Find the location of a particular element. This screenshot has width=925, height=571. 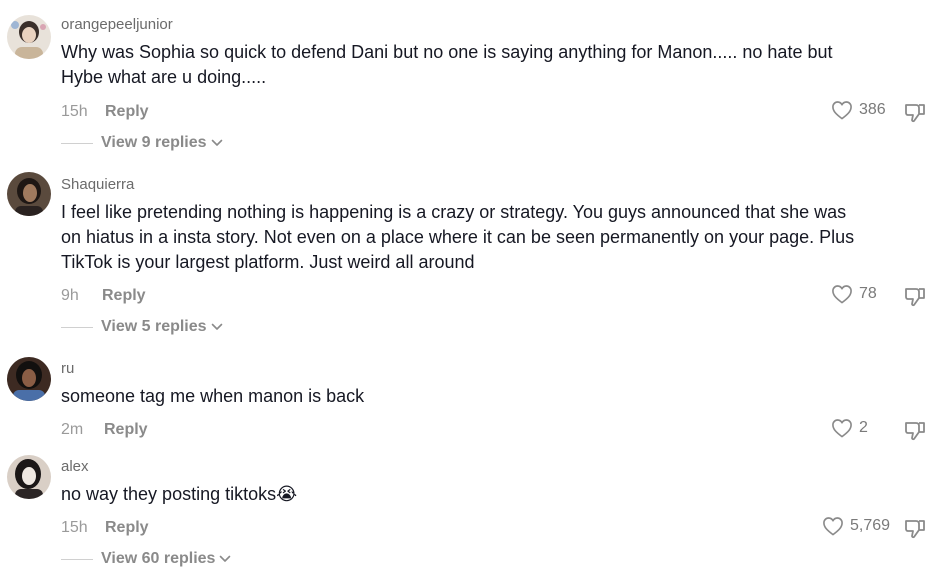

view-replies-button: View 5 replies is located at coordinates (142, 327).